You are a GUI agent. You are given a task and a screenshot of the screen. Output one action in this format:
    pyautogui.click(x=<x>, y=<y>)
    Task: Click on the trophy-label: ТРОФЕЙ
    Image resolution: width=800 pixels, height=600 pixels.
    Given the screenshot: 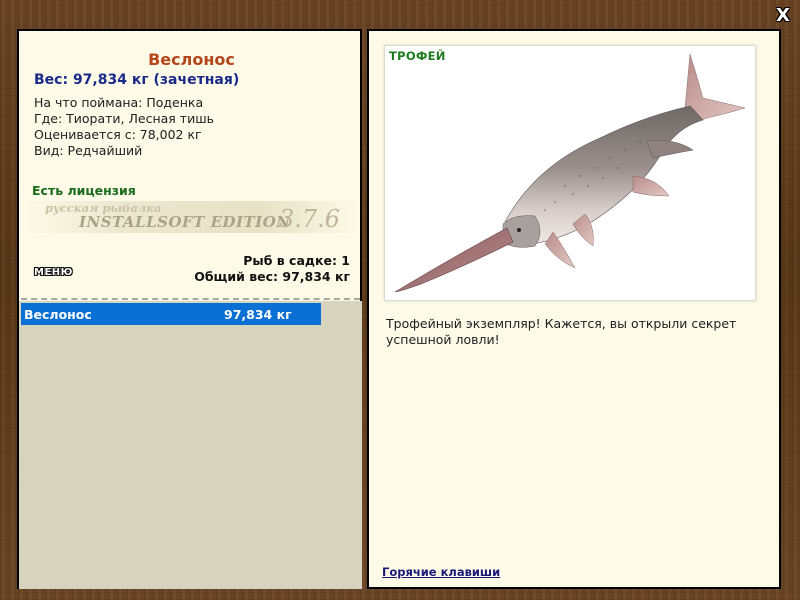 What is the action you would take?
    pyautogui.click(x=417, y=56)
    